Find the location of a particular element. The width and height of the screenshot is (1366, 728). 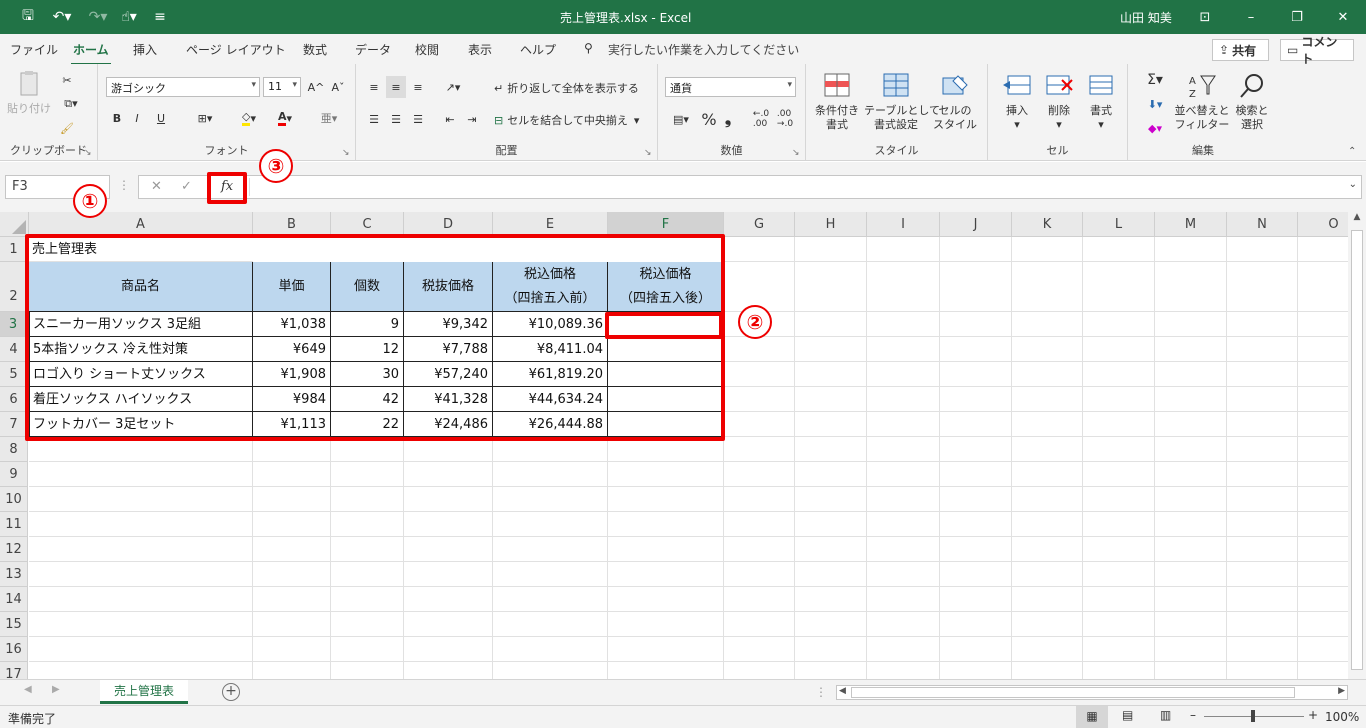

scroll-up-icon: ▲ is located at coordinates (1357, 220).